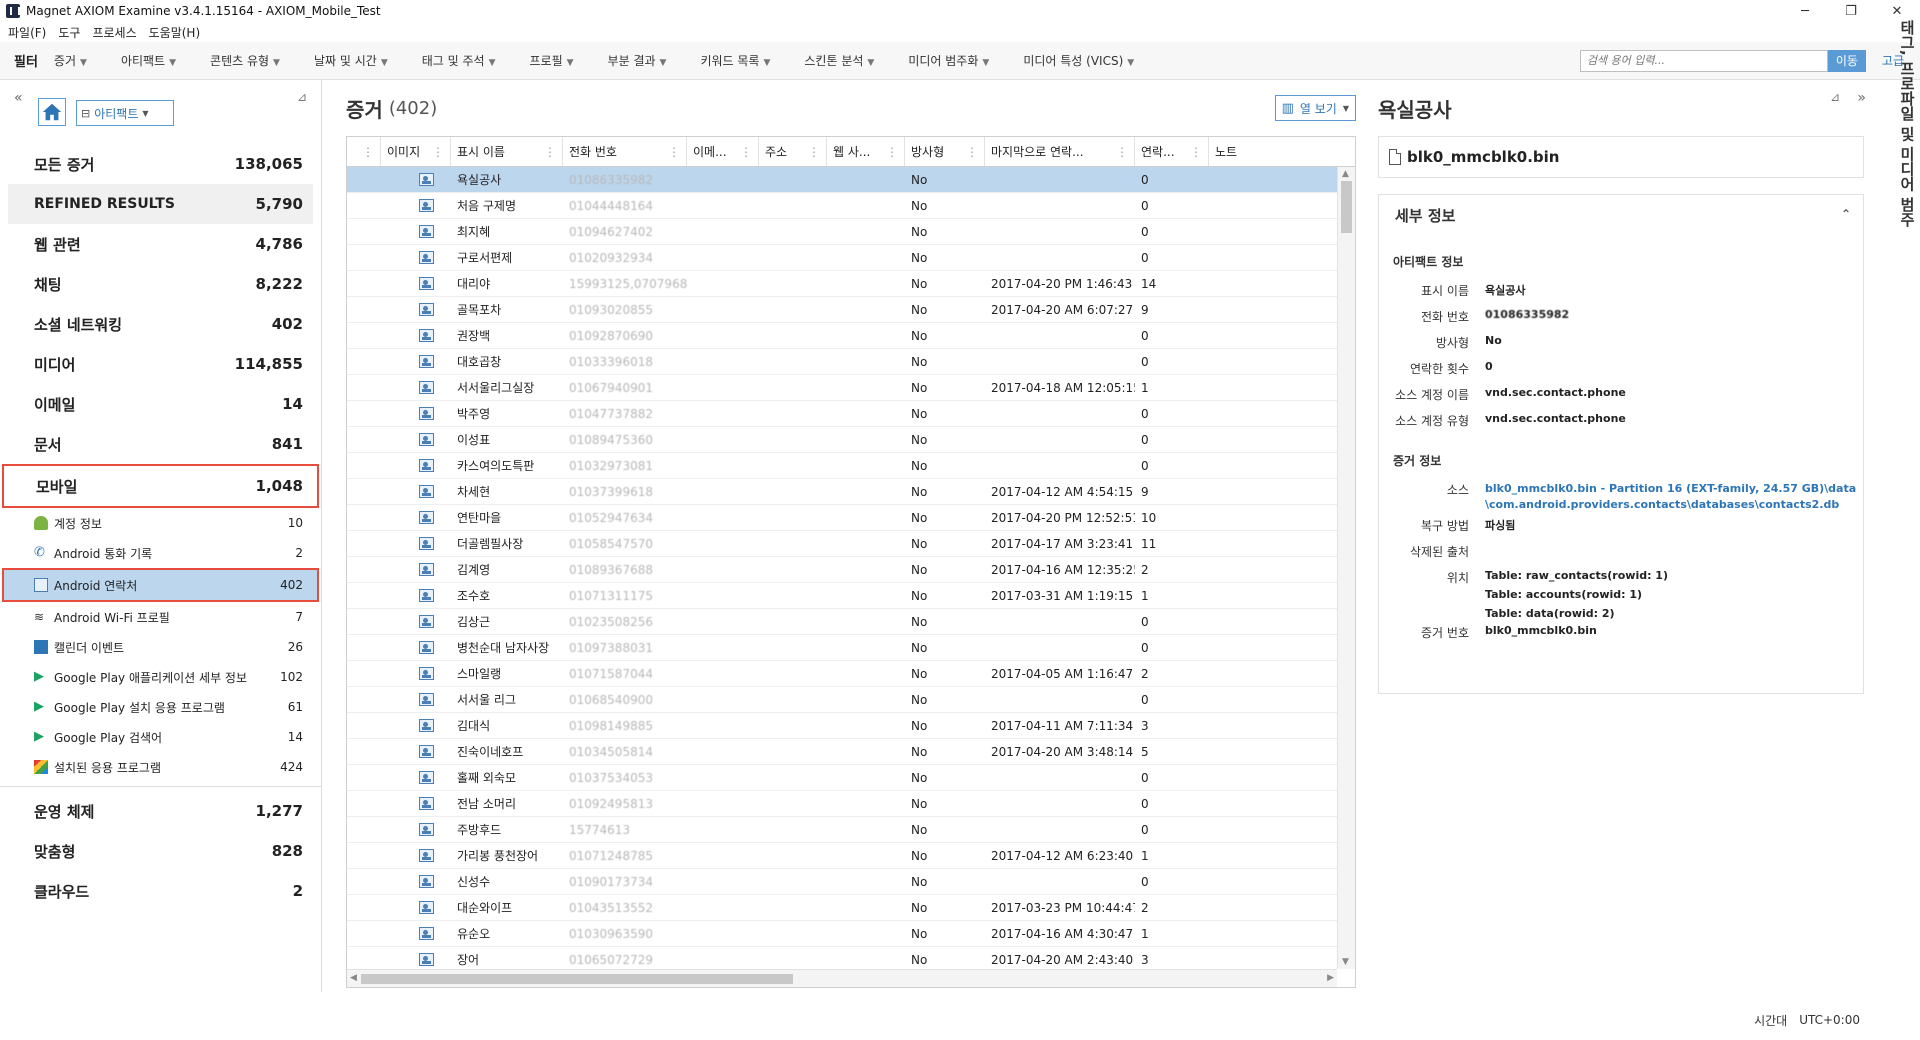 The height and width of the screenshot is (1040, 1920). I want to click on sub-android-wifi: ≋ Android Wi-Fi 프로필 7, so click(160, 617).